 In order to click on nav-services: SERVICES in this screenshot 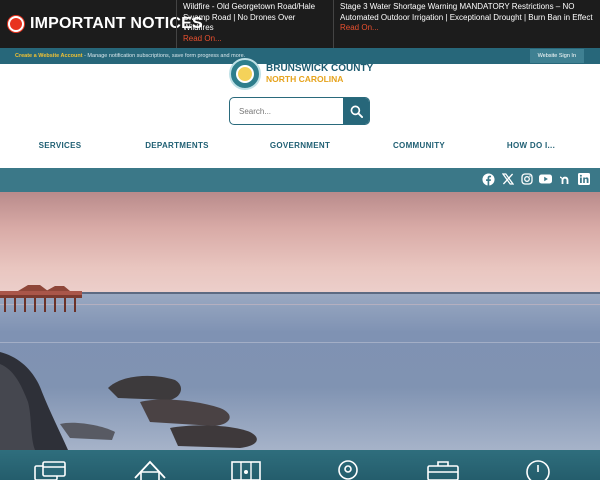, I will do `click(60, 145)`.